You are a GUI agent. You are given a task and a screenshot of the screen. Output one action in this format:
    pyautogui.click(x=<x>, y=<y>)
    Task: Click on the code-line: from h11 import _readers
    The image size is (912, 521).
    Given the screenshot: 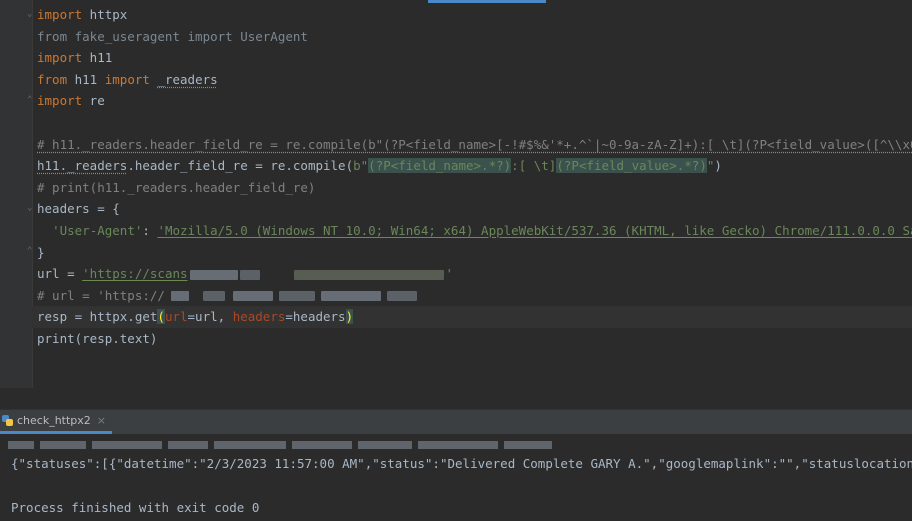 What is the action you would take?
    pyautogui.click(x=474, y=80)
    